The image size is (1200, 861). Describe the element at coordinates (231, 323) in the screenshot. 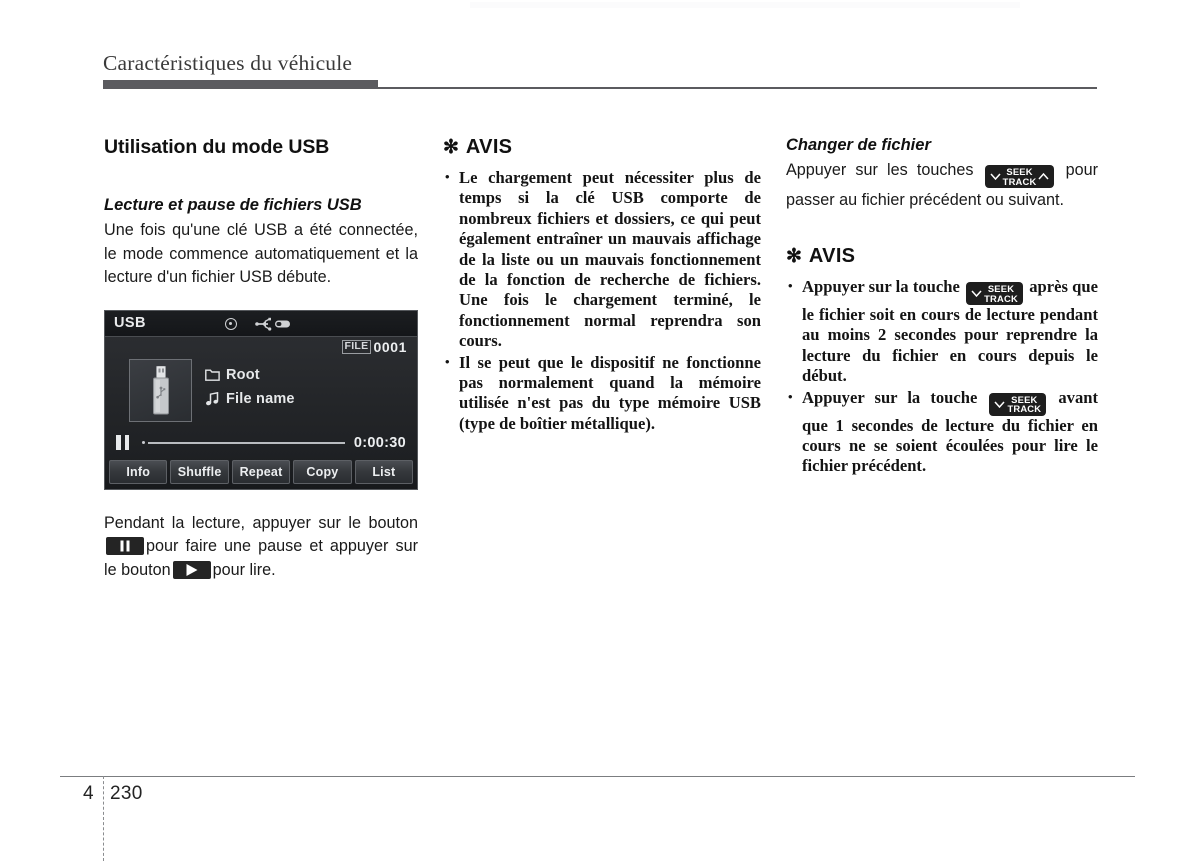

I see `disc-icon` at that location.